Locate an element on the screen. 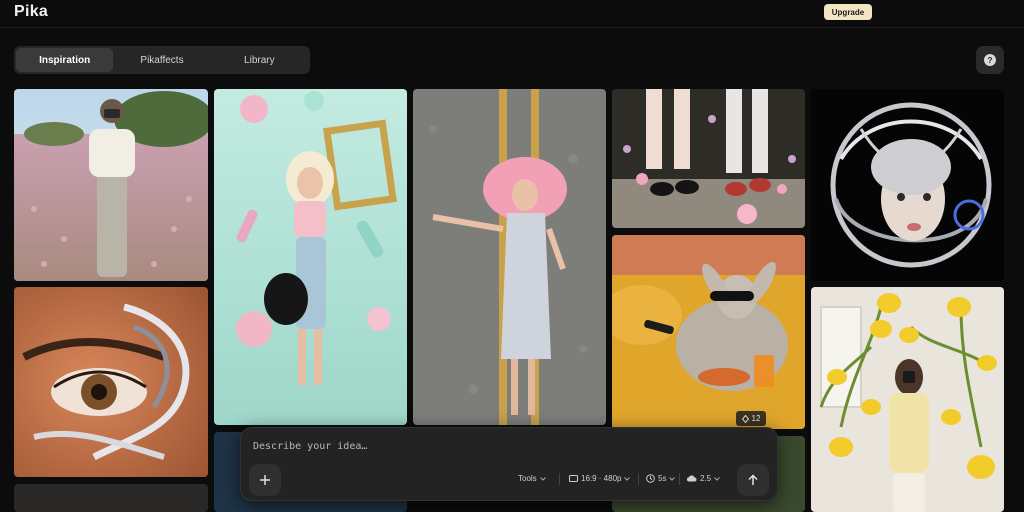 The height and width of the screenshot is (512, 1024). clock-icon is located at coordinates (650, 478).